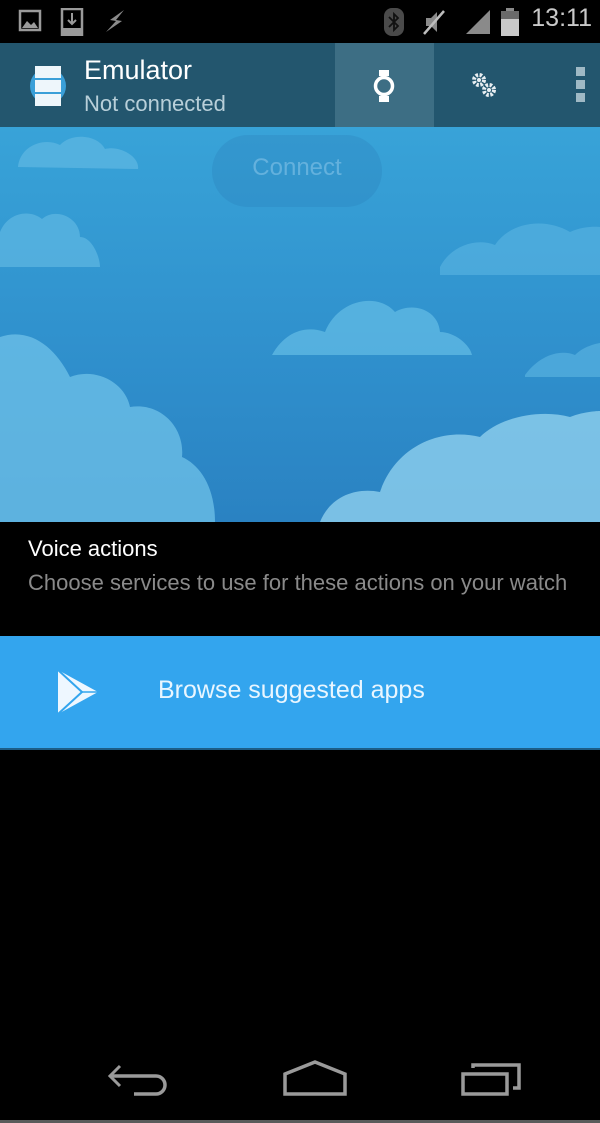 The height and width of the screenshot is (1123, 600). What do you see at coordinates (300, 21) in the screenshot?
I see `status-bar: 13:11` at bounding box center [300, 21].